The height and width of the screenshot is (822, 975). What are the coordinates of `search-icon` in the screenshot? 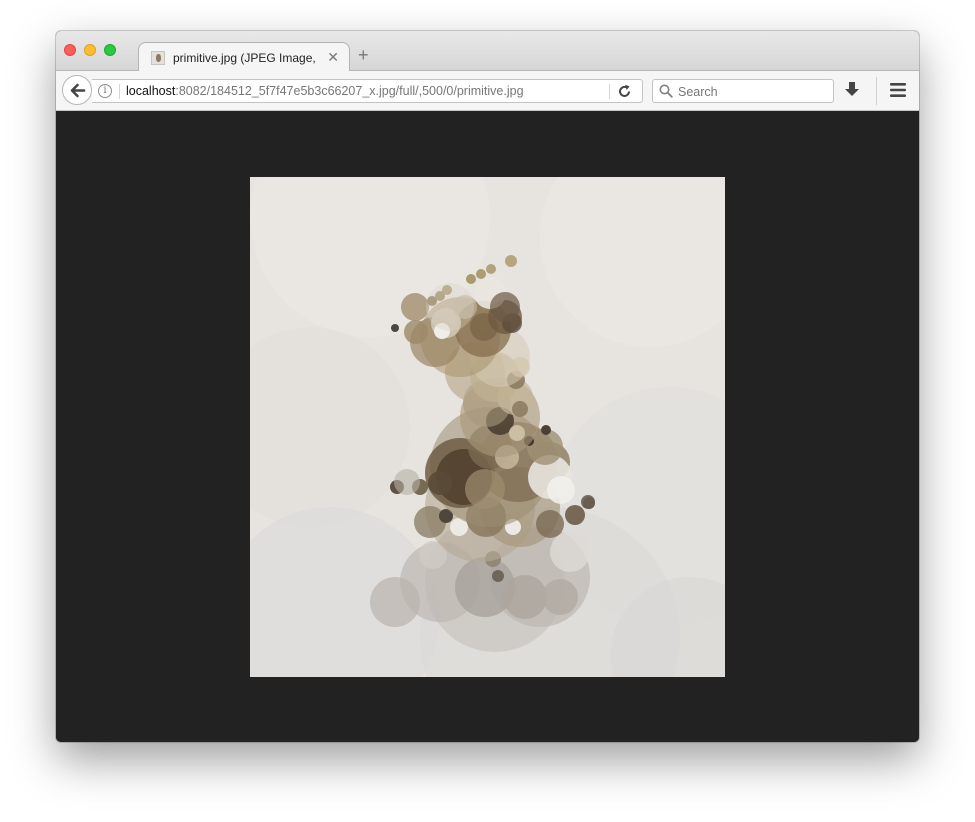 It's located at (666, 91).